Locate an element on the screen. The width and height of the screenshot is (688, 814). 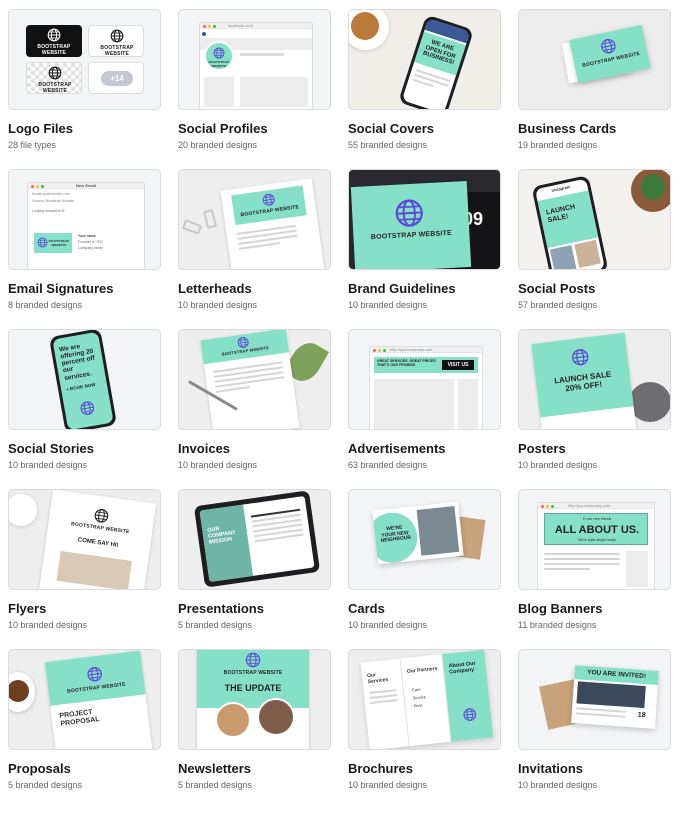
phone-mockup: WE ARE OPEN FOR BUSINESS! is located at coordinates (436, 61).